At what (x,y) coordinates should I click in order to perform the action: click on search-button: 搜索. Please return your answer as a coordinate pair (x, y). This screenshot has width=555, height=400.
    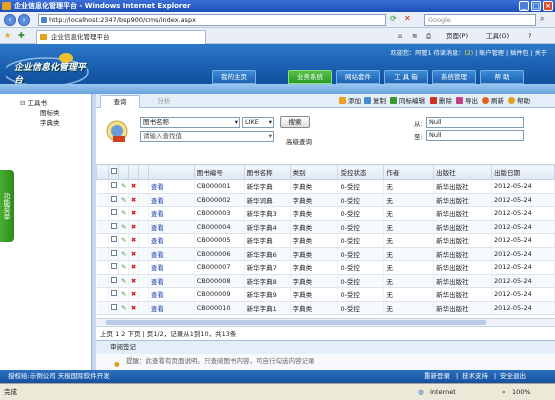
    Looking at the image, I should click on (295, 122).